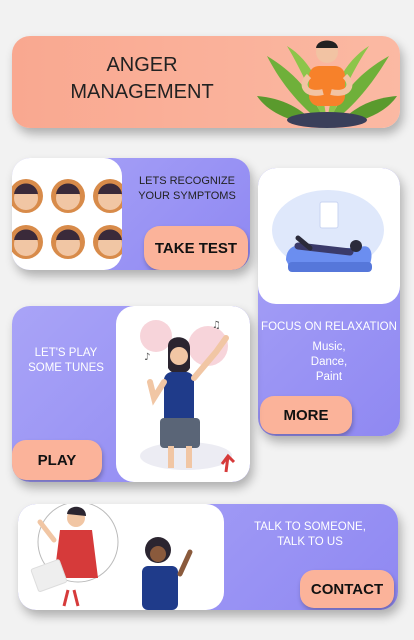 The image size is (414, 640). I want to click on tunes-line-2: SOME TUNES, so click(66, 368).